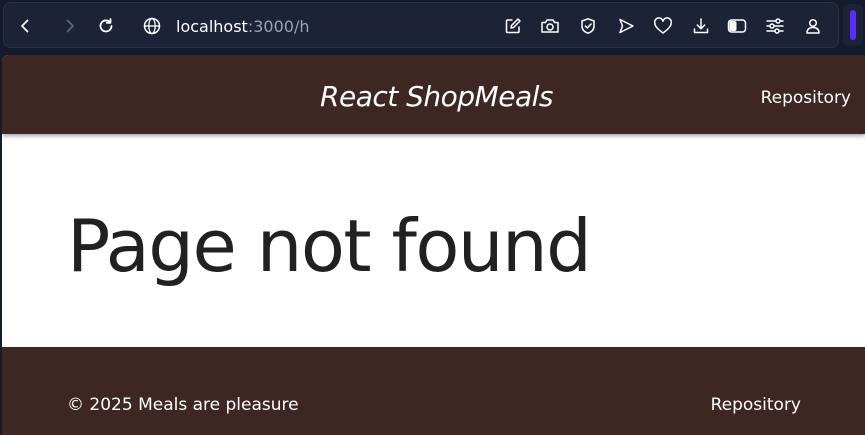 Image resolution: width=865 pixels, height=435 pixels. I want to click on sidebar-panel-tab, so click(853, 25).